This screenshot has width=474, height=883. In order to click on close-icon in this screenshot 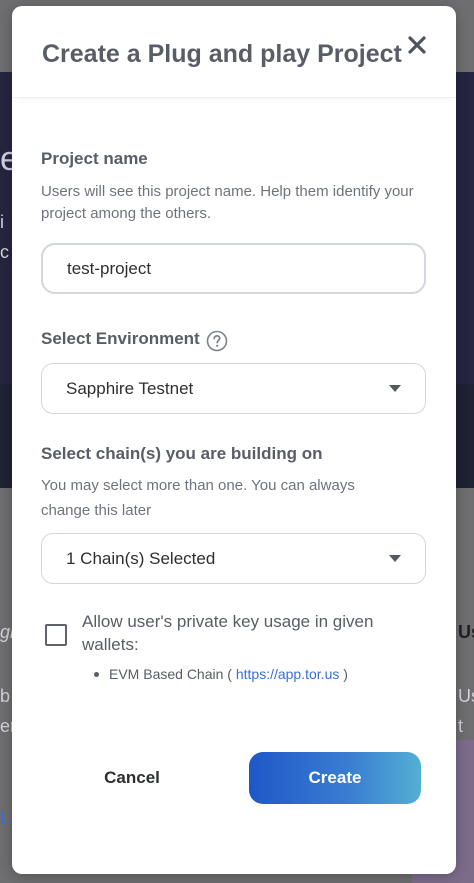, I will do `click(417, 45)`.